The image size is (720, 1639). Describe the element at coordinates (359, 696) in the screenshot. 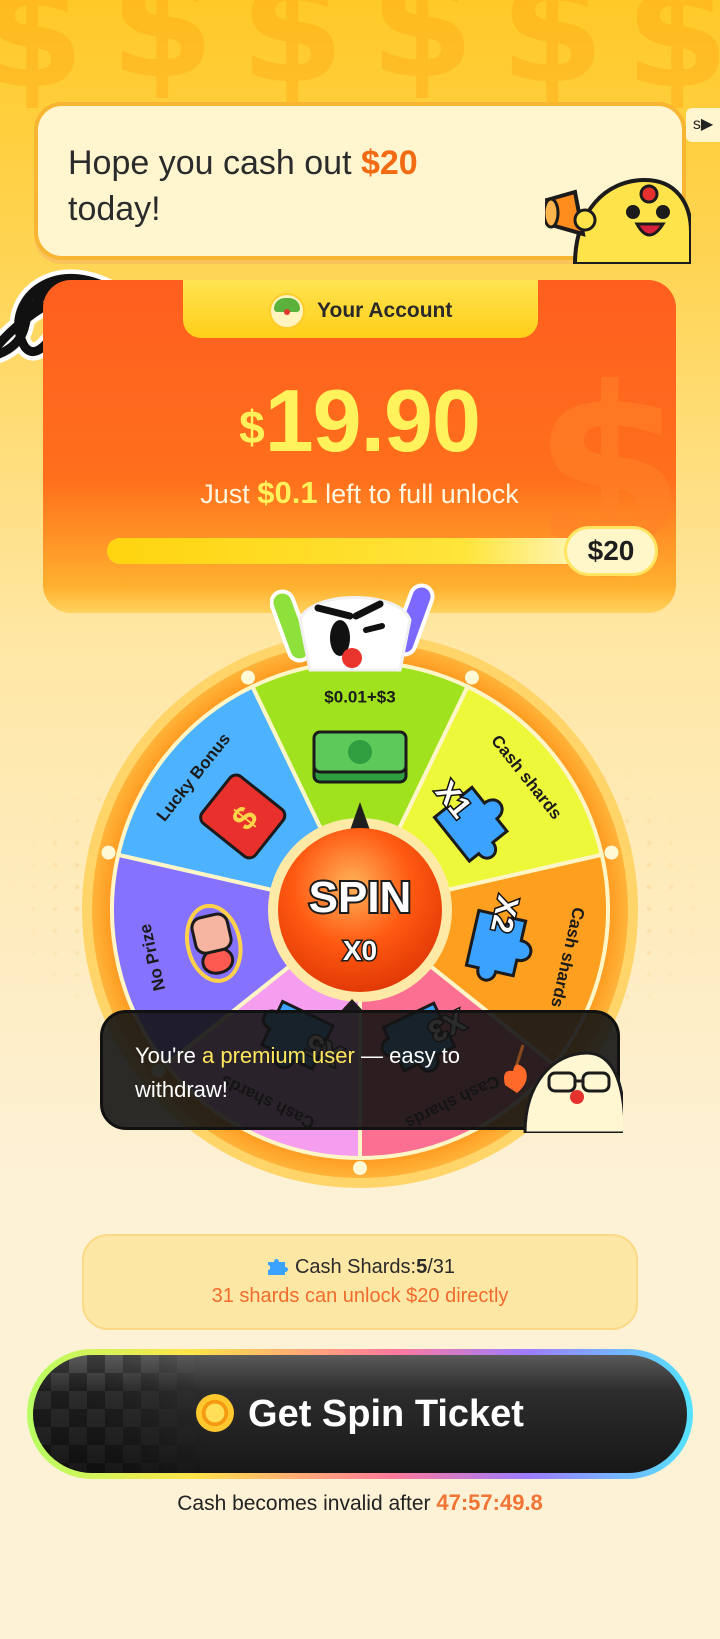

I see `wheel-segment-label: $0.01+$3` at that location.